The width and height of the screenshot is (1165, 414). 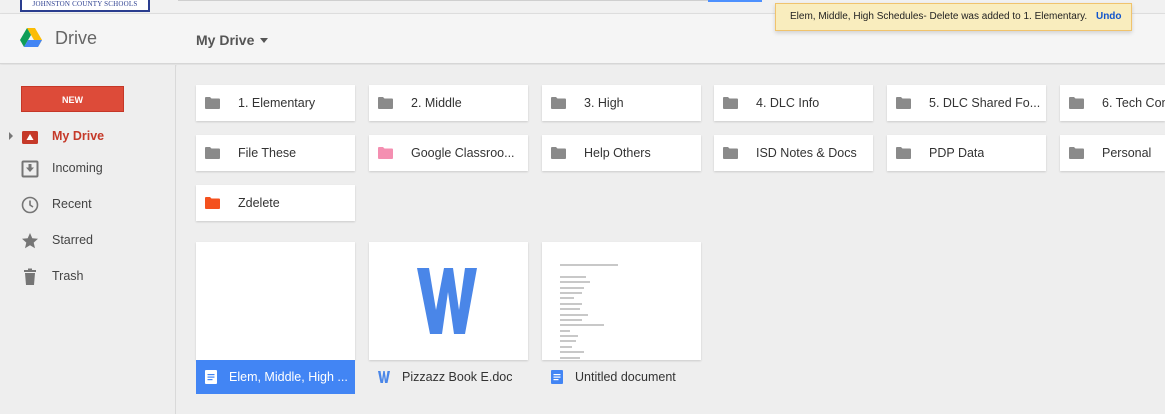 I want to click on org-logo-text: JOHNSTON COUNTY SCHOOLS, so click(x=85, y=4).